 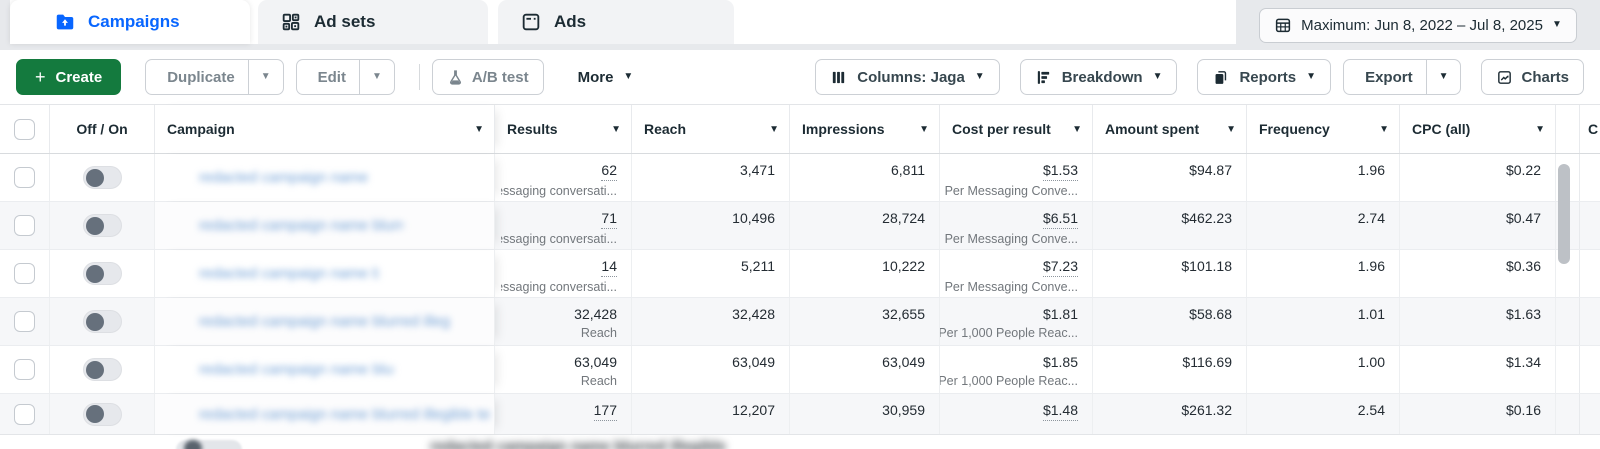 I want to click on cost-per-result-value: $1.85, so click(x=1060, y=362).